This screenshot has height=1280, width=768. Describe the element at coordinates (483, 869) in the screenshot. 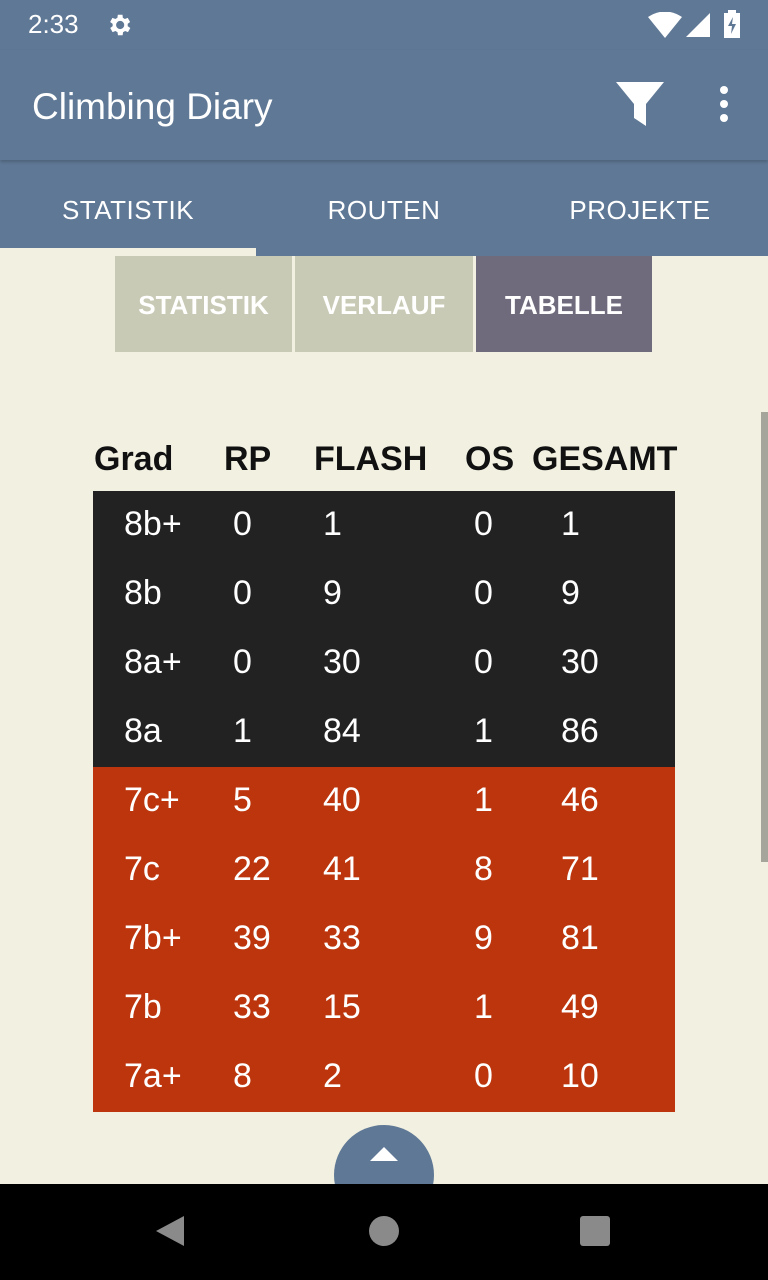

I see `cell-os: 8` at that location.